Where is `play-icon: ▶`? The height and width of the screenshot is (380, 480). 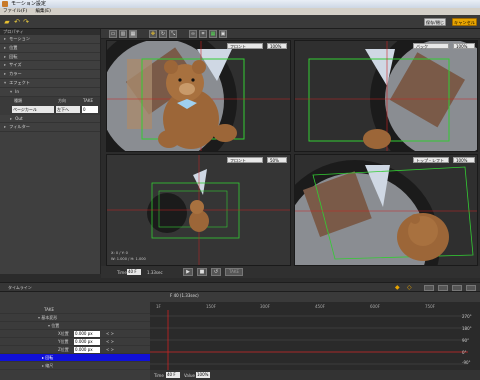 play-icon: ▶ is located at coordinates (188, 272).